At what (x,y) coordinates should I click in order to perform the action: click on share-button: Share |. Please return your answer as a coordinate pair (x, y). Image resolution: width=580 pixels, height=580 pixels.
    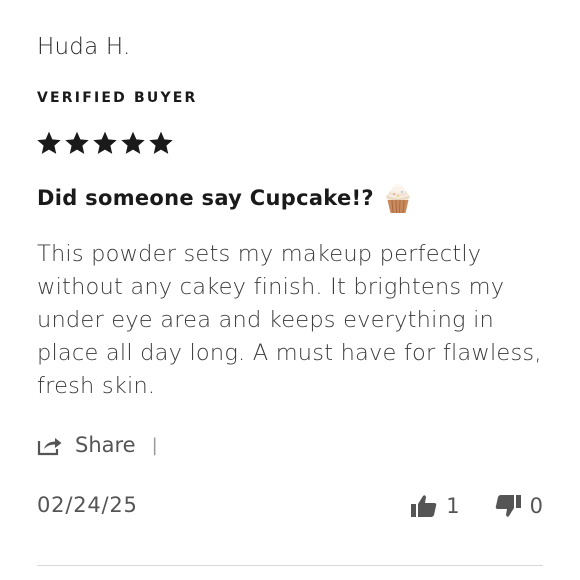
    Looking at the image, I should click on (97, 445).